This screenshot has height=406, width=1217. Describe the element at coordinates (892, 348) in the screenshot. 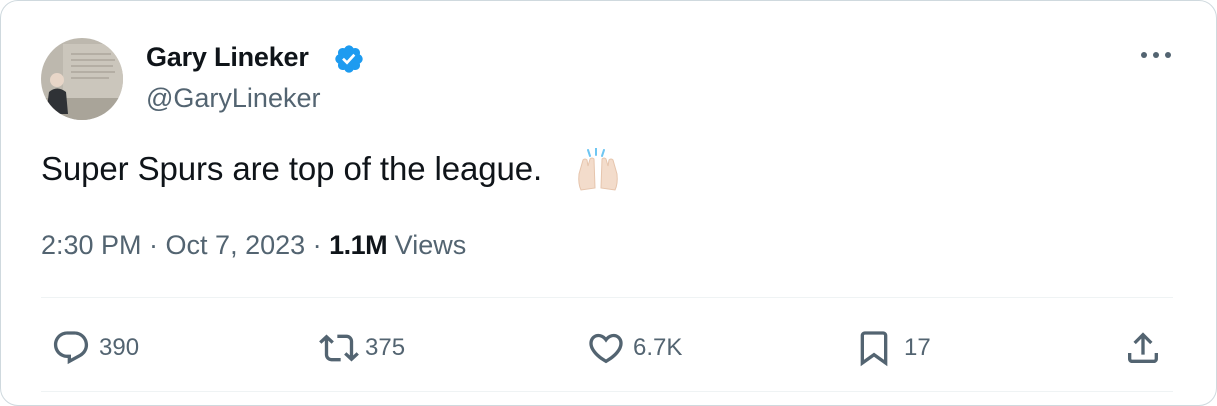

I see `bookmark-button: 17` at that location.